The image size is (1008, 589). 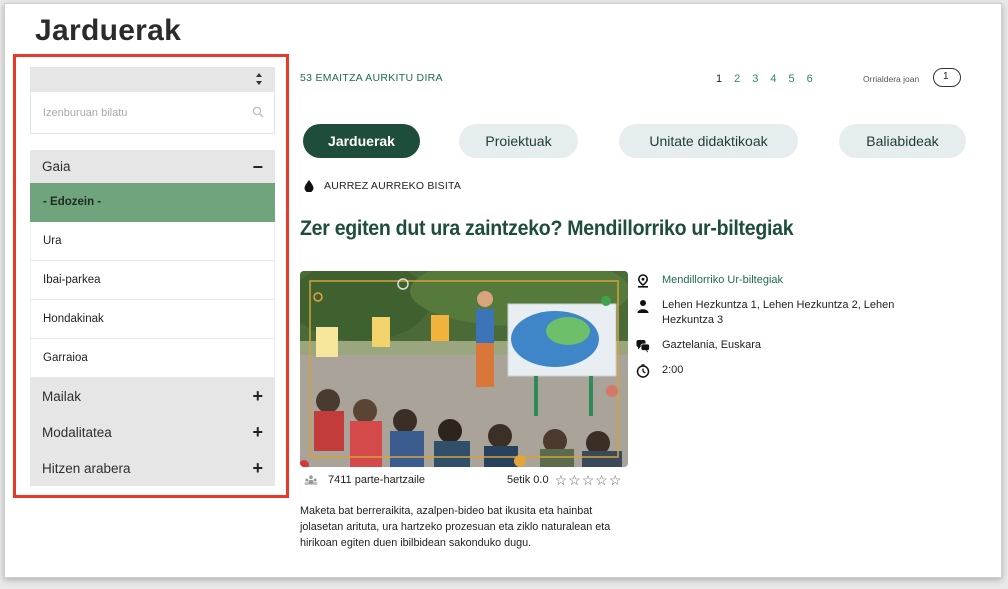 I want to click on tab-proiektuak: Proiektuak, so click(x=518, y=141).